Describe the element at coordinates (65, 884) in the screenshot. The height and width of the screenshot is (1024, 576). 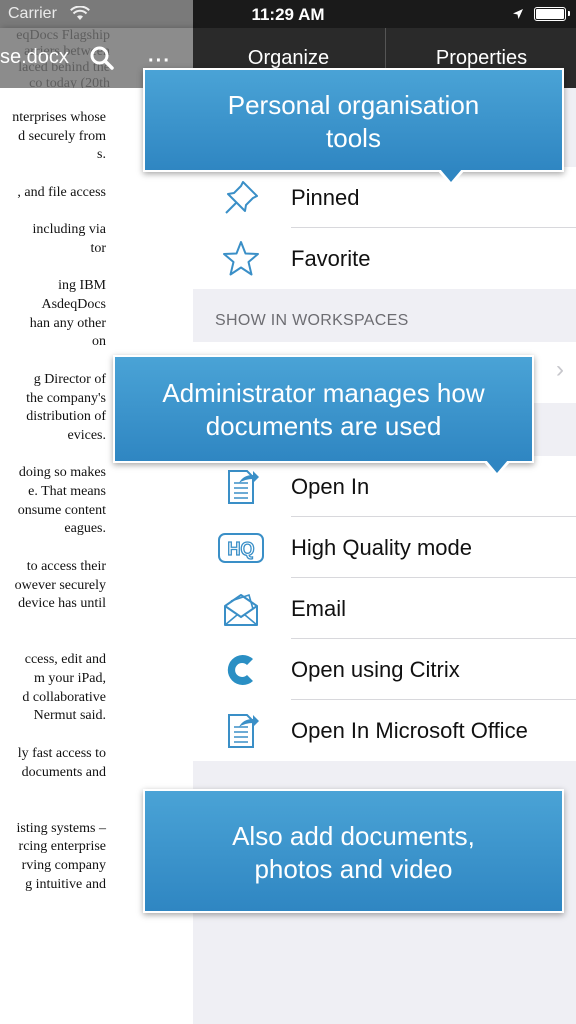
I see `document-text-line: g intuitive and` at that location.